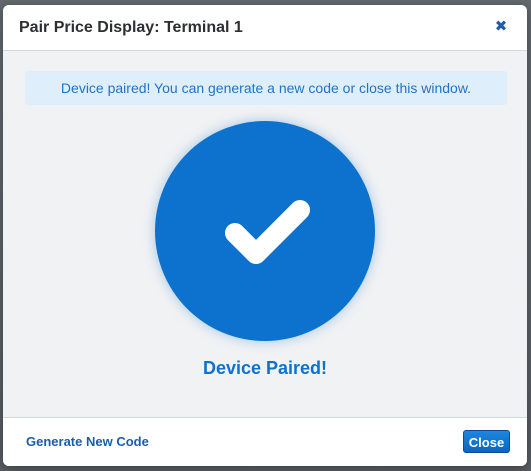  What do you see at coordinates (501, 27) in the screenshot?
I see `close-icon: ✖` at bounding box center [501, 27].